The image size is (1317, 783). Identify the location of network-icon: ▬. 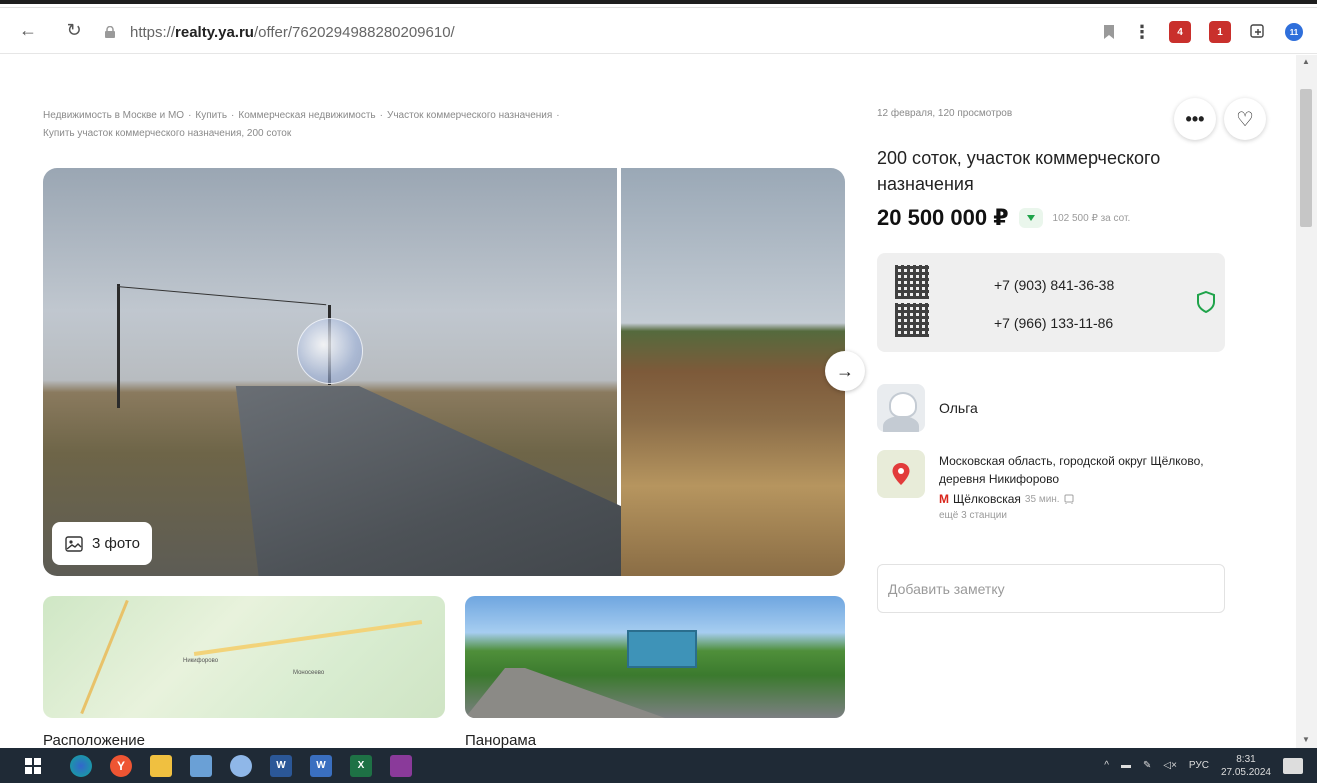
(1126, 765).